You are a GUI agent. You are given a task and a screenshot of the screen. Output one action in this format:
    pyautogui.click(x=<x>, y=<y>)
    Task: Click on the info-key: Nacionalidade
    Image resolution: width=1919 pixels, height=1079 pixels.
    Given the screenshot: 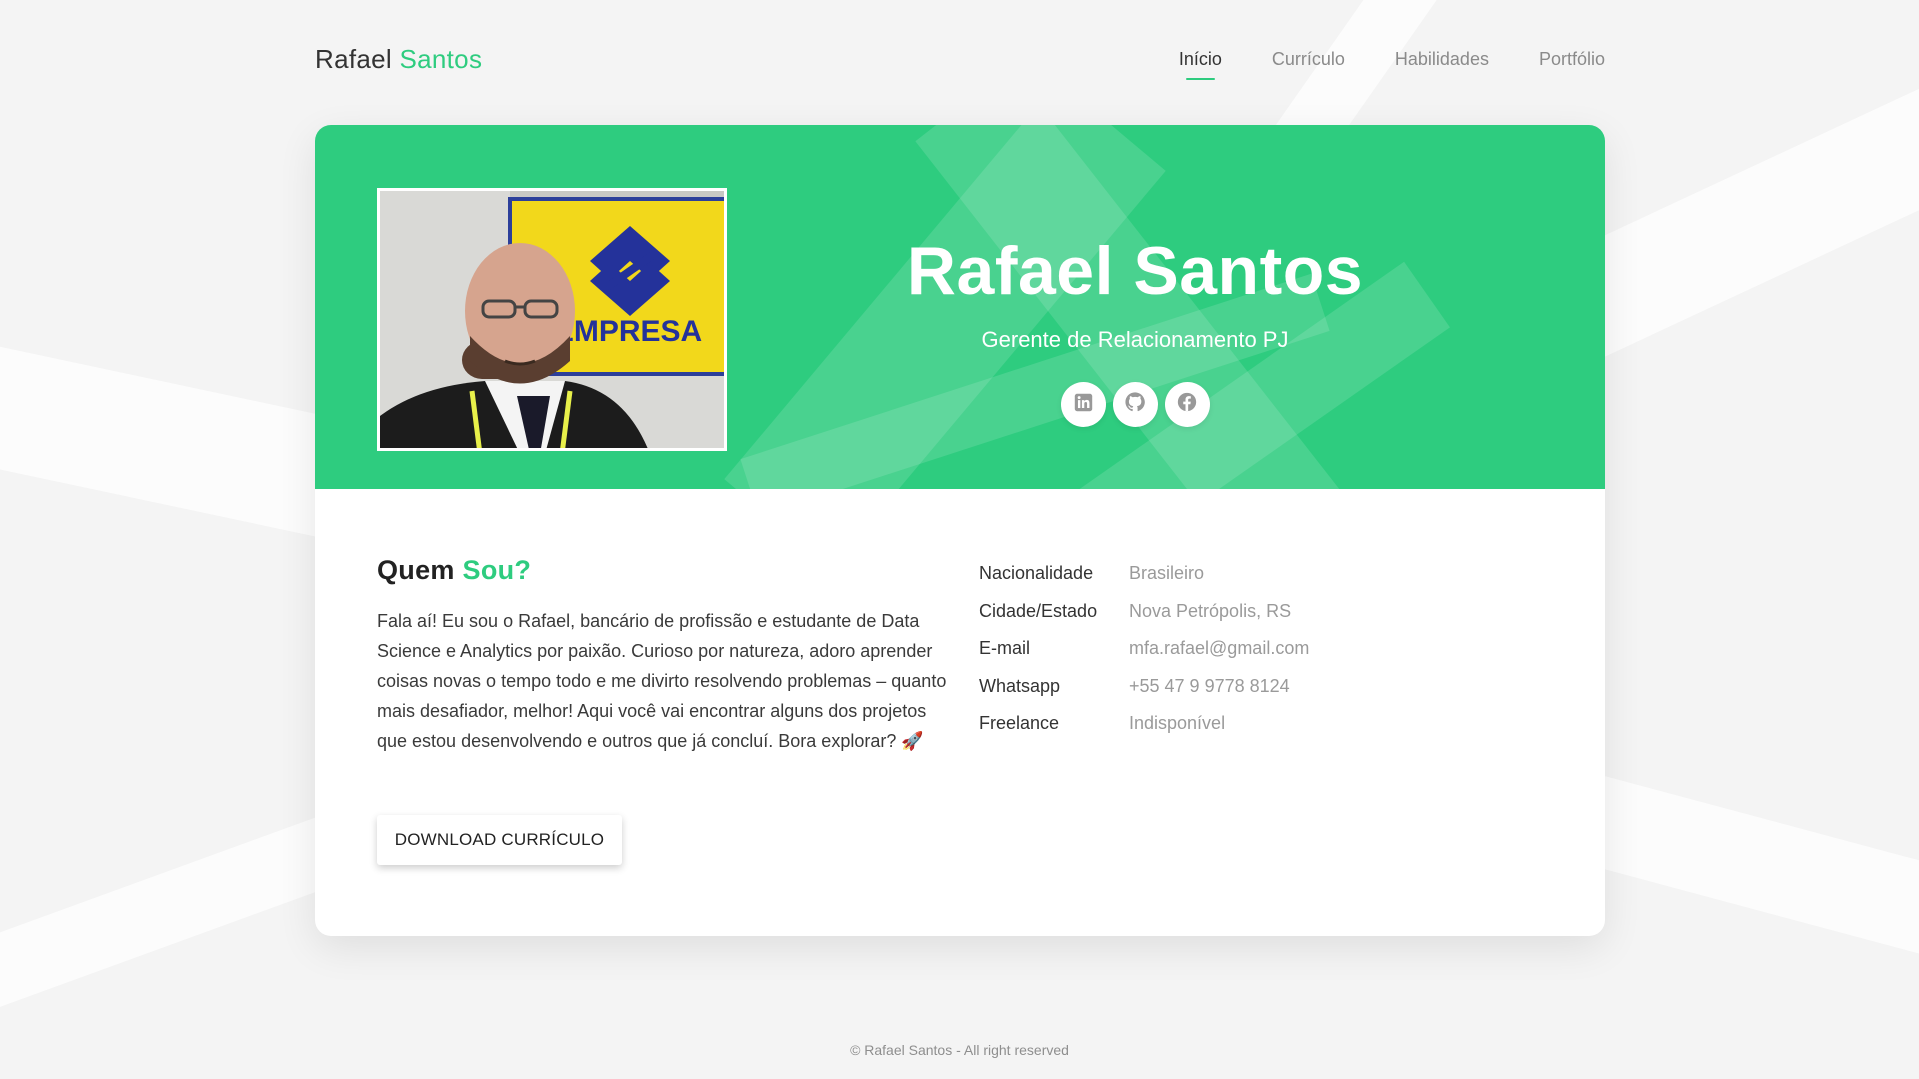 What is the action you would take?
    pyautogui.click(x=1036, y=573)
    